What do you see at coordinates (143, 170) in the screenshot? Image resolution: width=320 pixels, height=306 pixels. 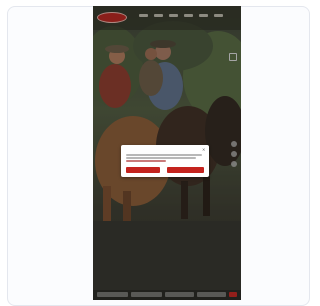 I see `accept-button` at bounding box center [143, 170].